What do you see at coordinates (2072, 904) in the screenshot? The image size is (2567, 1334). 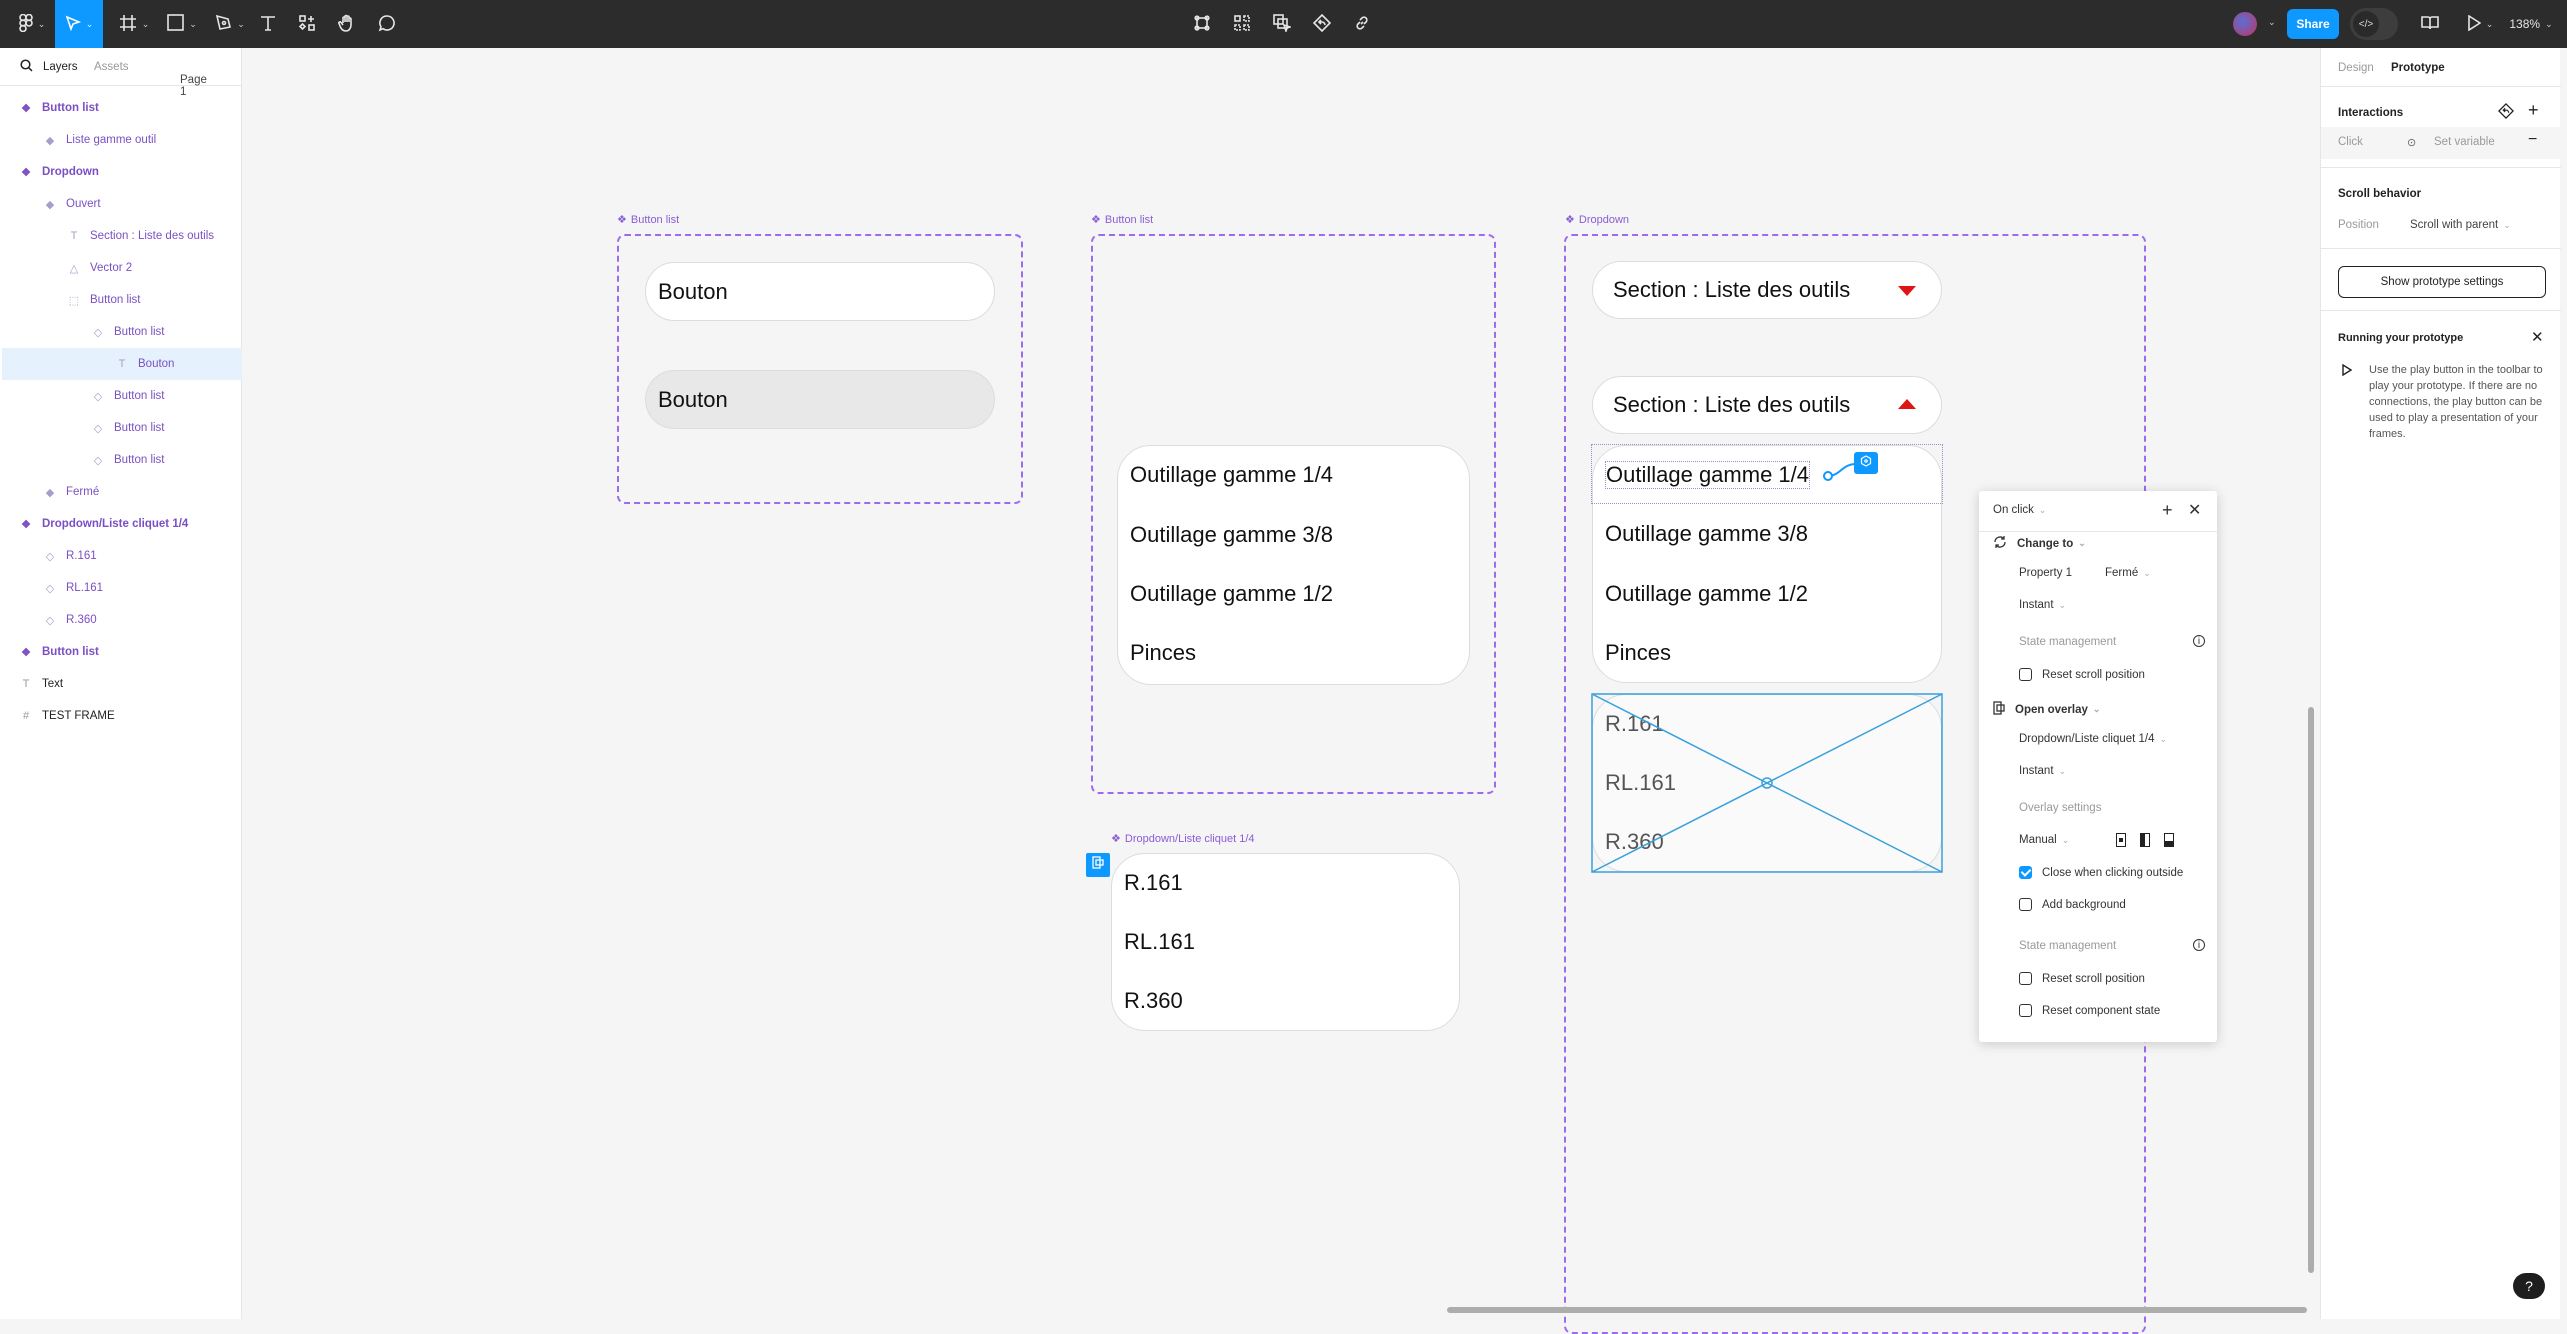 I see `add-background-checkbox: Add background` at bounding box center [2072, 904].